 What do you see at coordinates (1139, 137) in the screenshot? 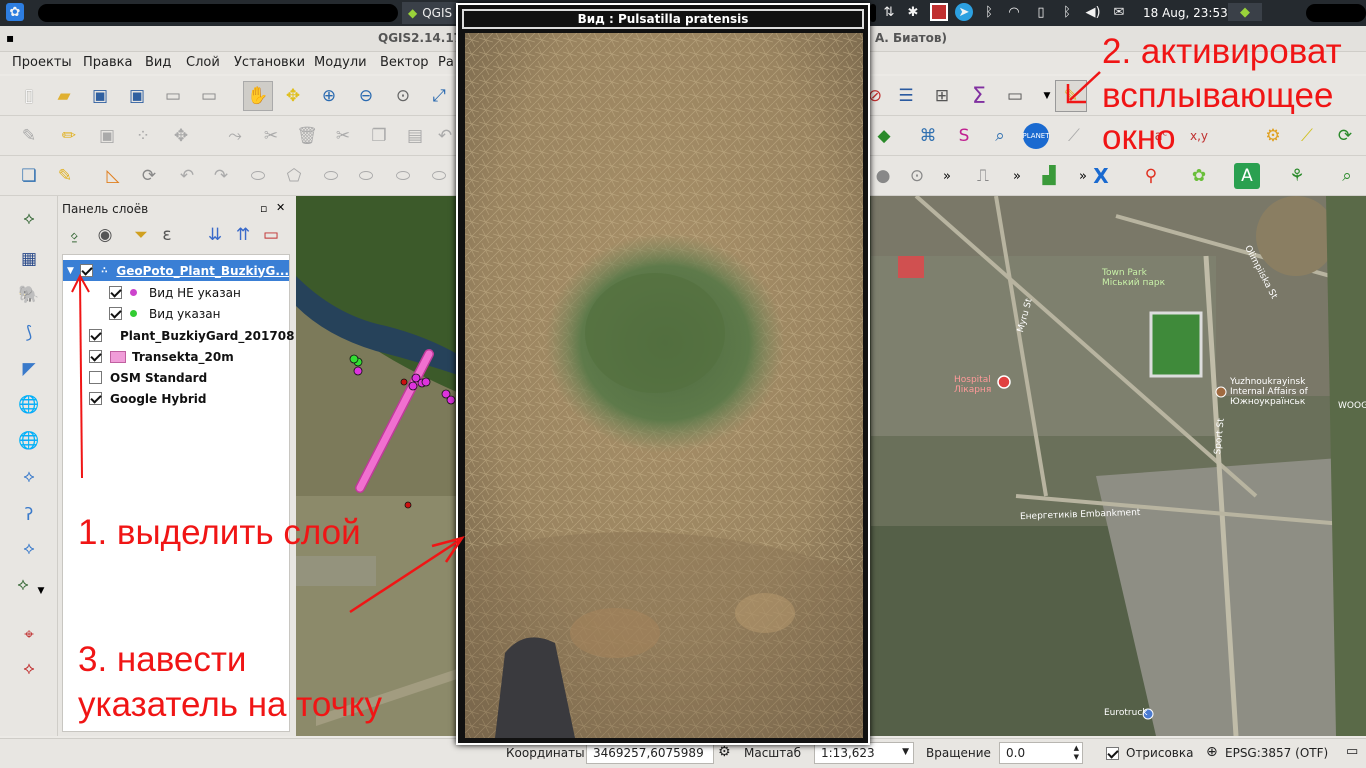
I see `annotation-step2-line3: окно` at bounding box center [1139, 137].